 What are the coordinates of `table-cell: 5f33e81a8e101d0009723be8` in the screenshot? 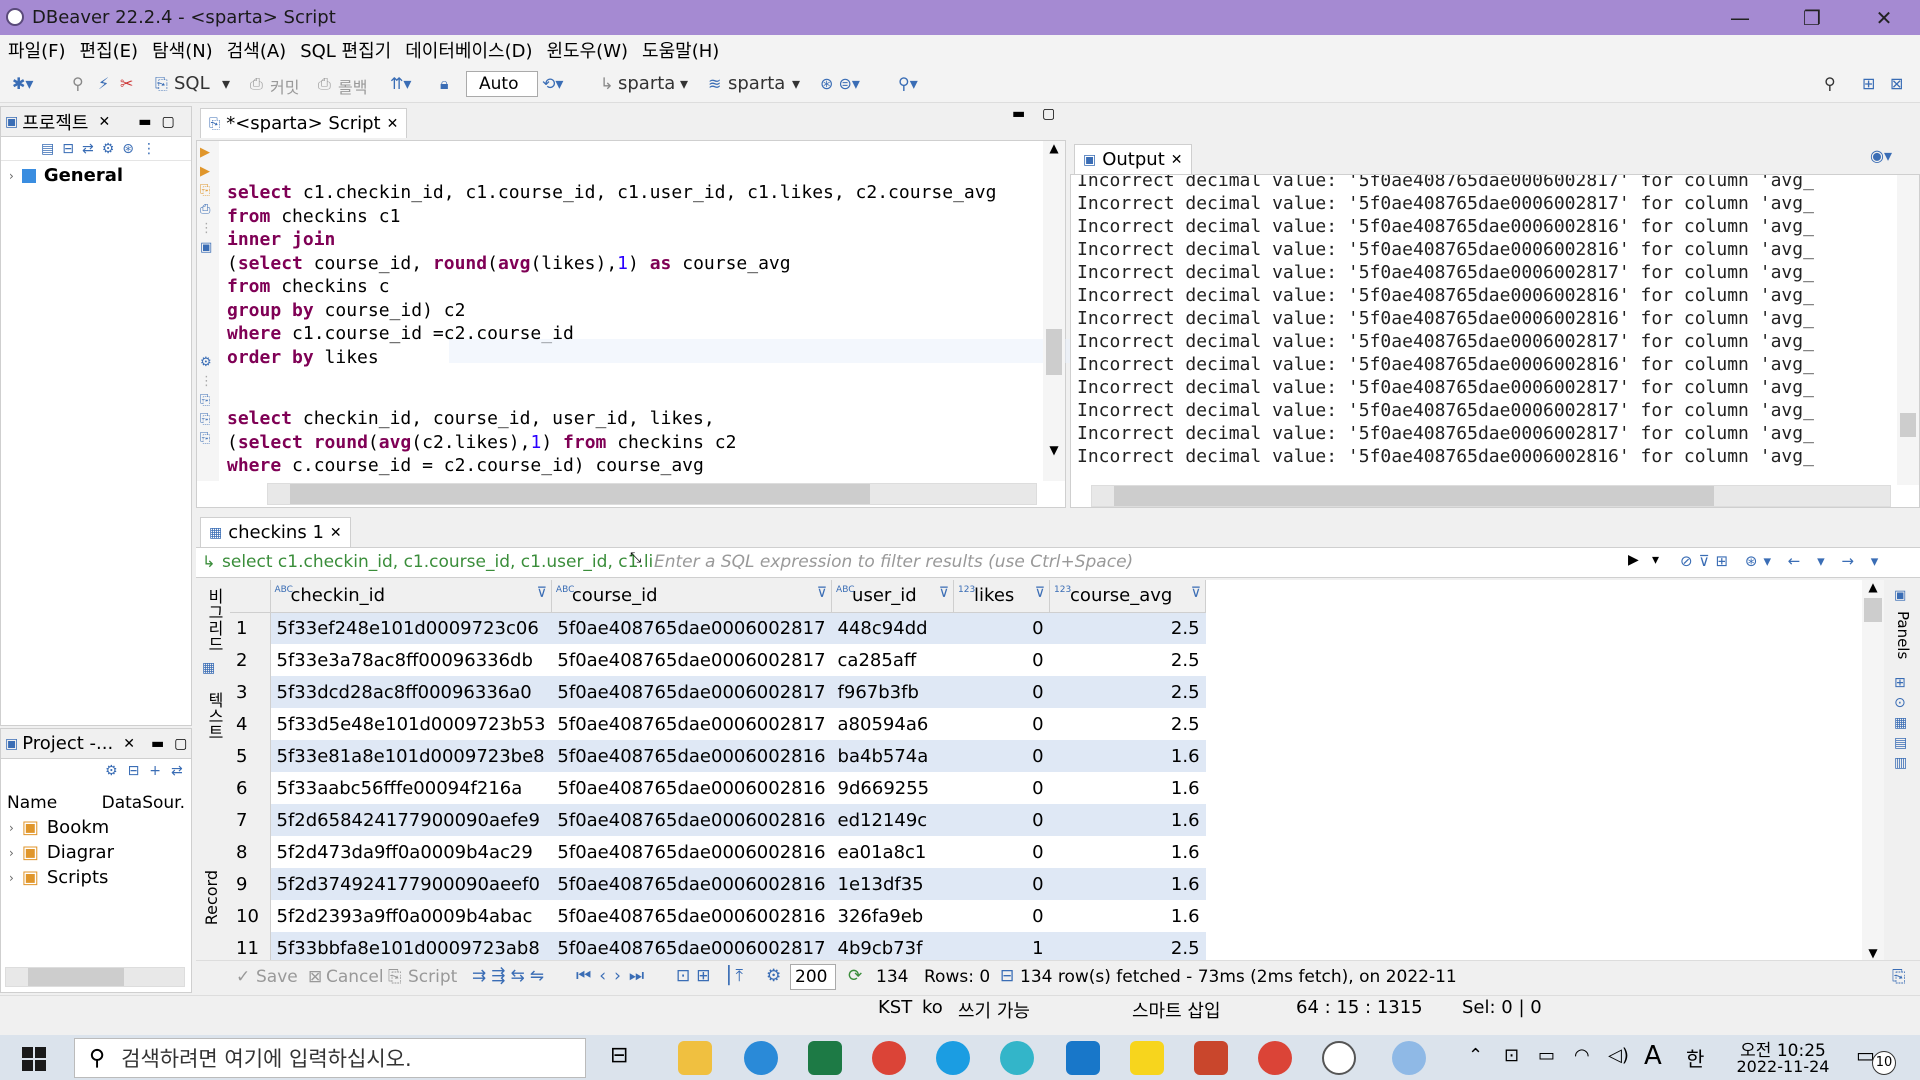 It's located at (411, 756).